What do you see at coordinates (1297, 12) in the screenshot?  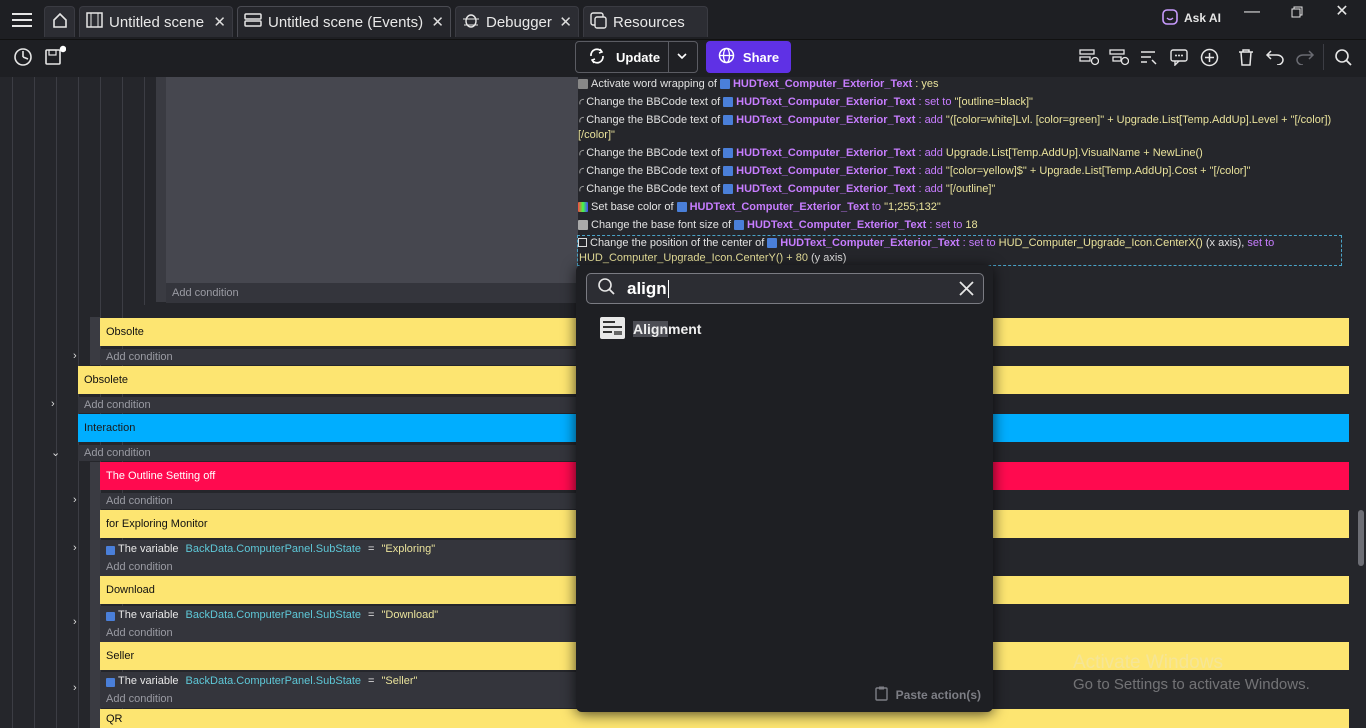 I see `restore-icon` at bounding box center [1297, 12].